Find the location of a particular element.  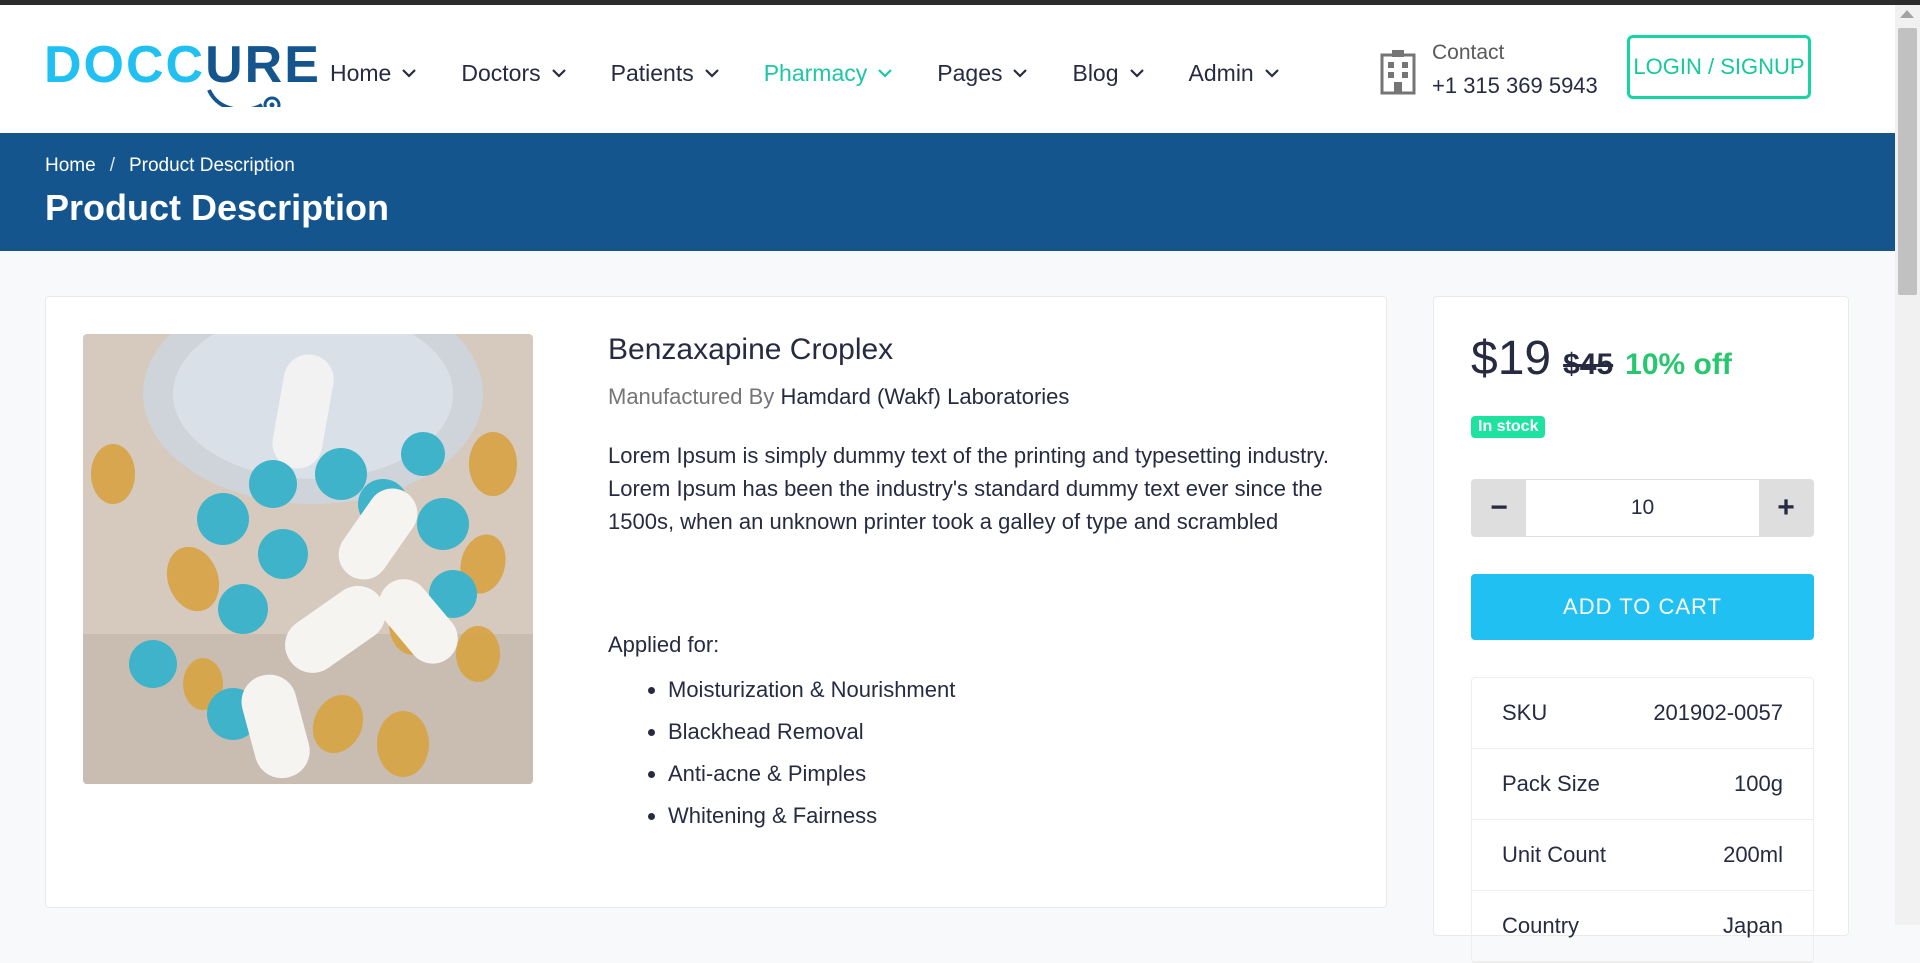

nav-blog: Blog is located at coordinates (1108, 73).